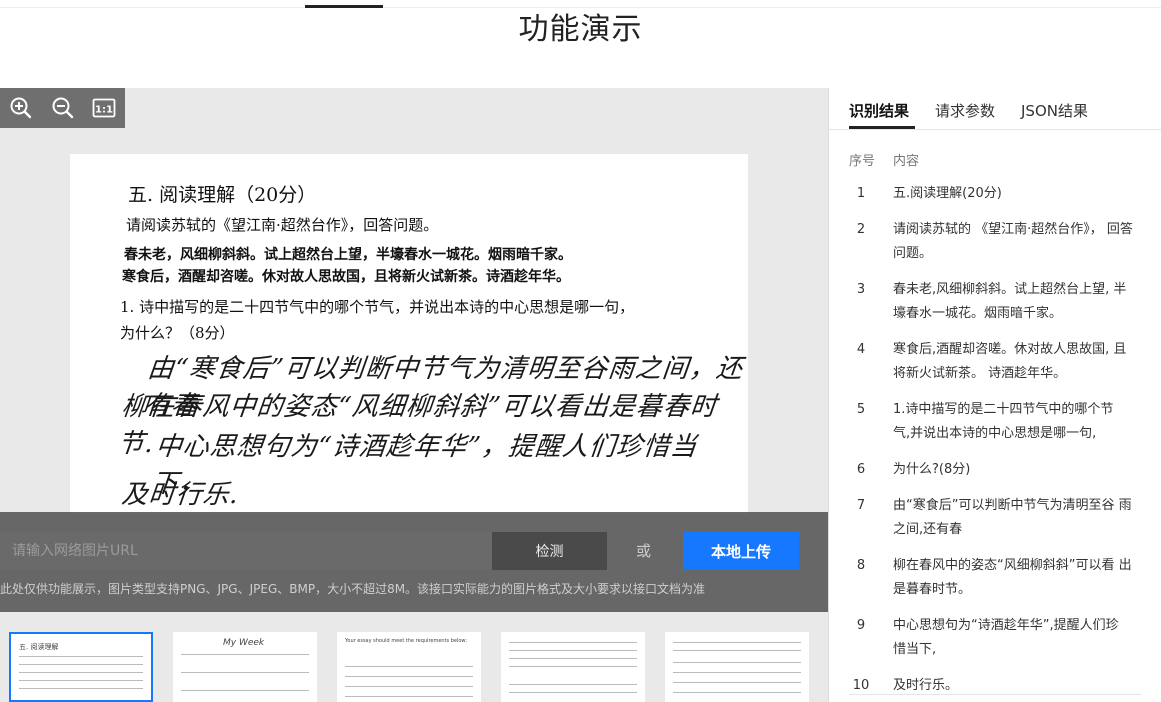 The height and width of the screenshot is (702, 1161). I want to click on doc-line: 1. 诗中描写的是二十四节气中的哪个节气，并说出本诗的中心思想是哪一句，, so click(377, 307).